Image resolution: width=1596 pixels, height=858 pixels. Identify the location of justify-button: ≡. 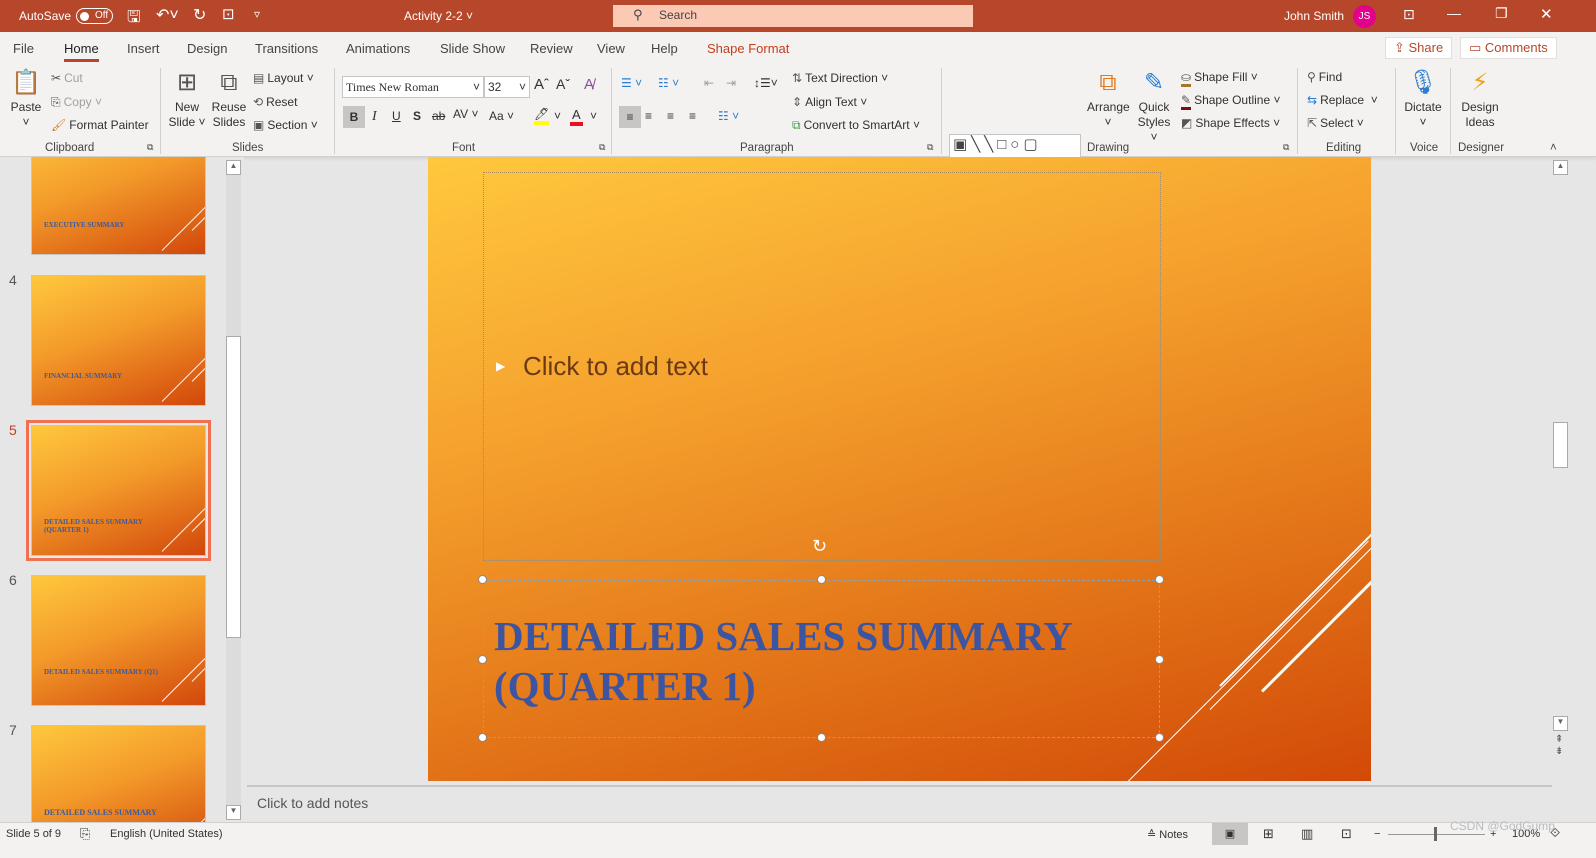
(692, 116).